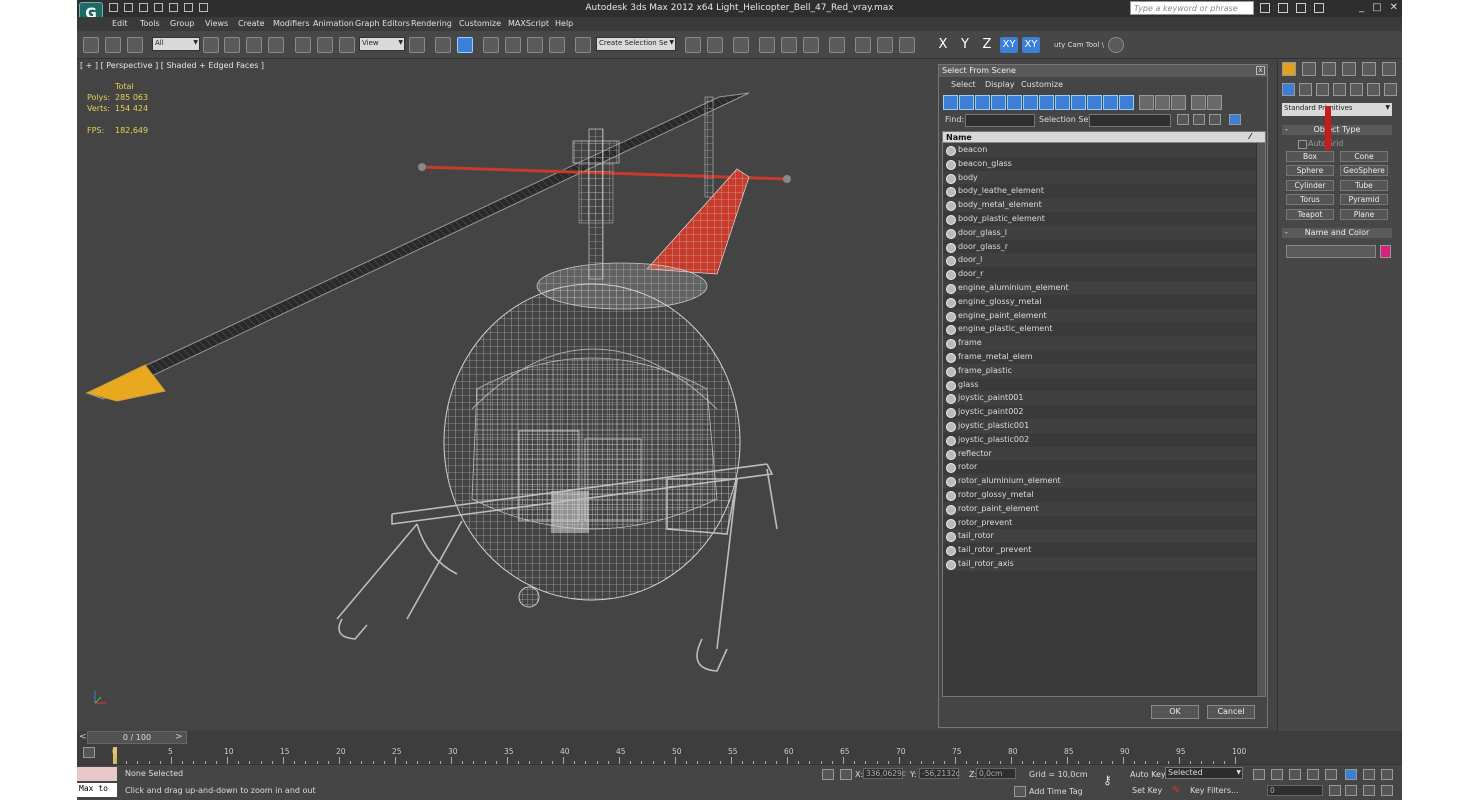 The image size is (1480, 800). What do you see at coordinates (1126, 102) in the screenshot?
I see `filter-hidden-icon` at bounding box center [1126, 102].